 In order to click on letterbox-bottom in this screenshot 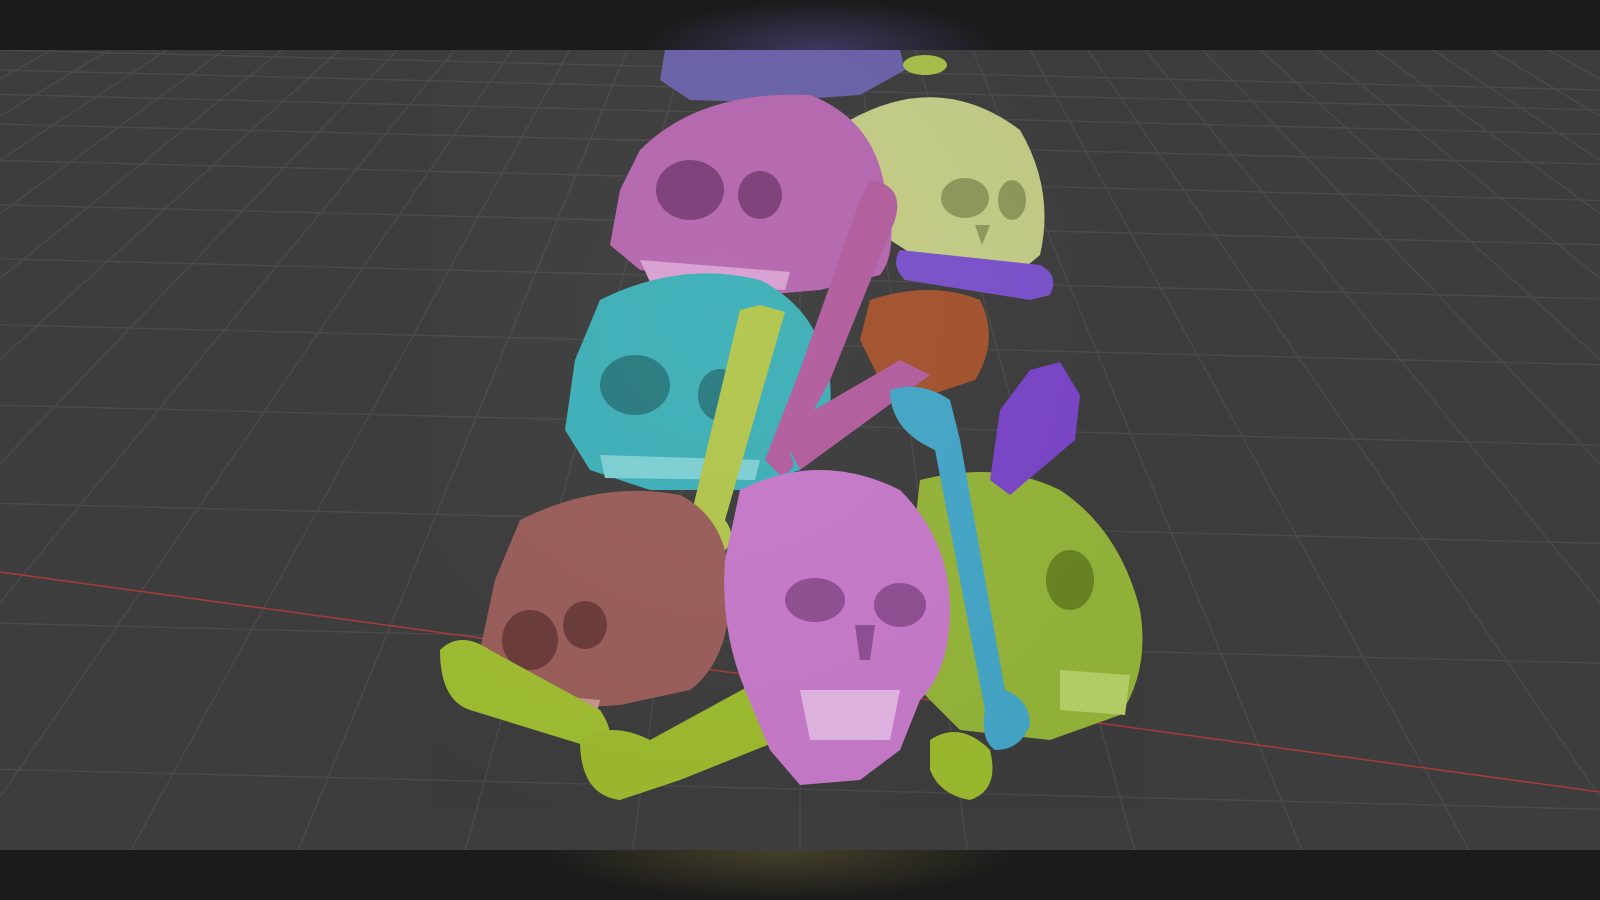, I will do `click(800, 875)`.